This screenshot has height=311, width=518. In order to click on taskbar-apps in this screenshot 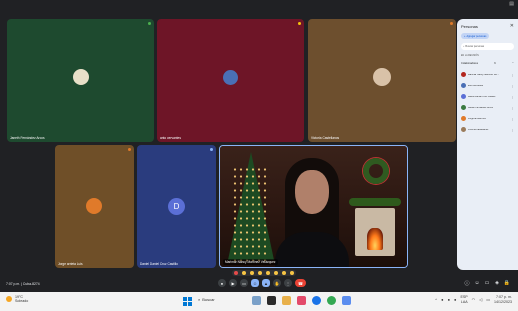, I will do `click(301, 300)`.